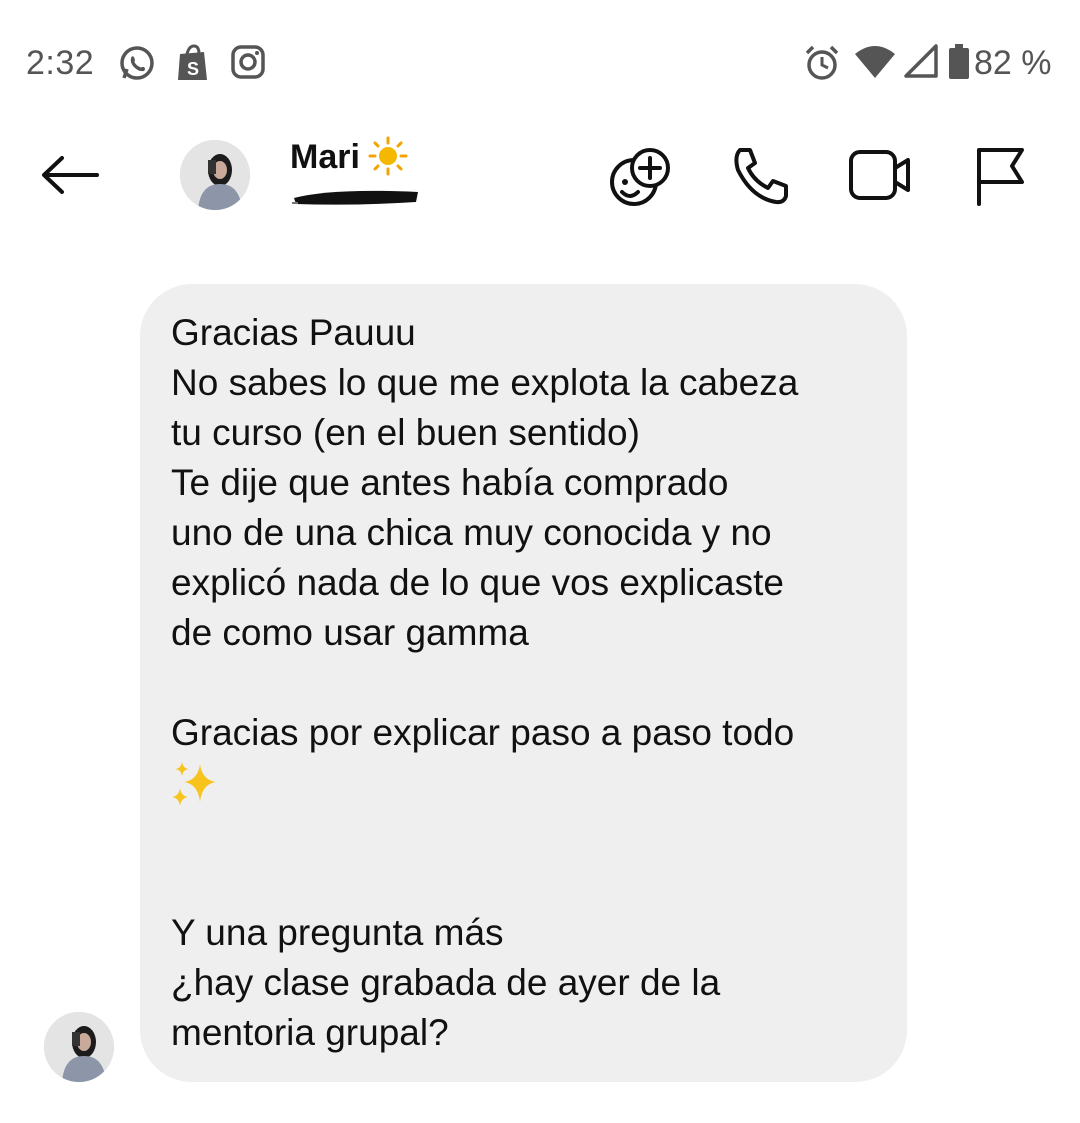 The height and width of the screenshot is (1123, 1080). Describe the element at coordinates (760, 178) in the screenshot. I see `phone-icon` at that location.